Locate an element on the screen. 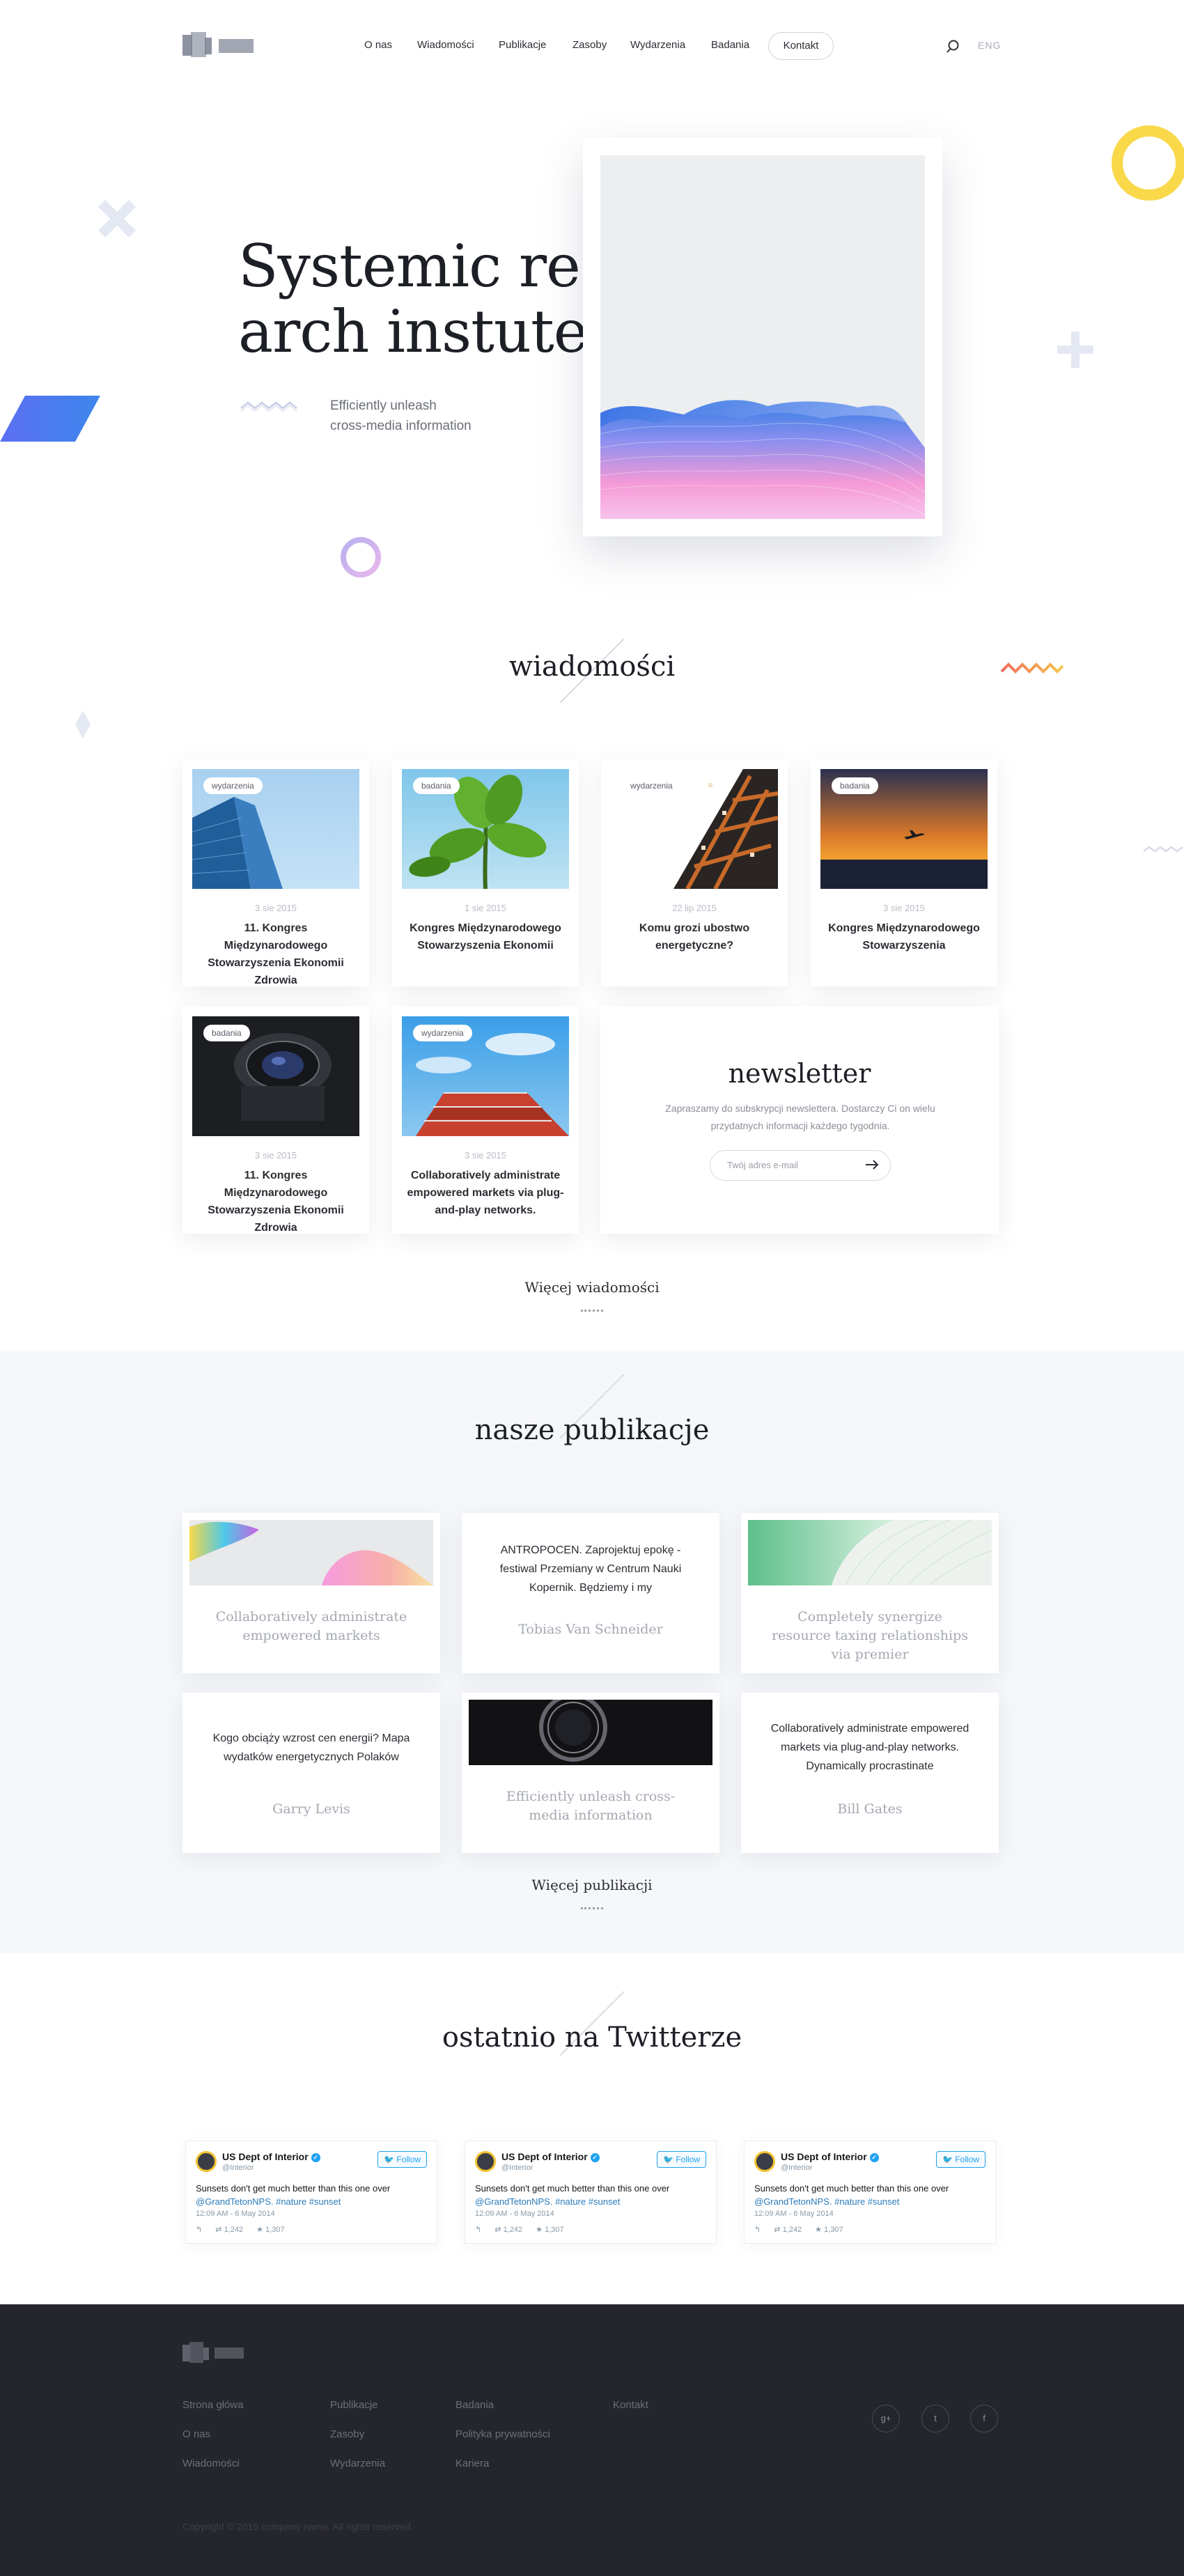  nav-item-zasoby: Zasoby is located at coordinates (589, 45).